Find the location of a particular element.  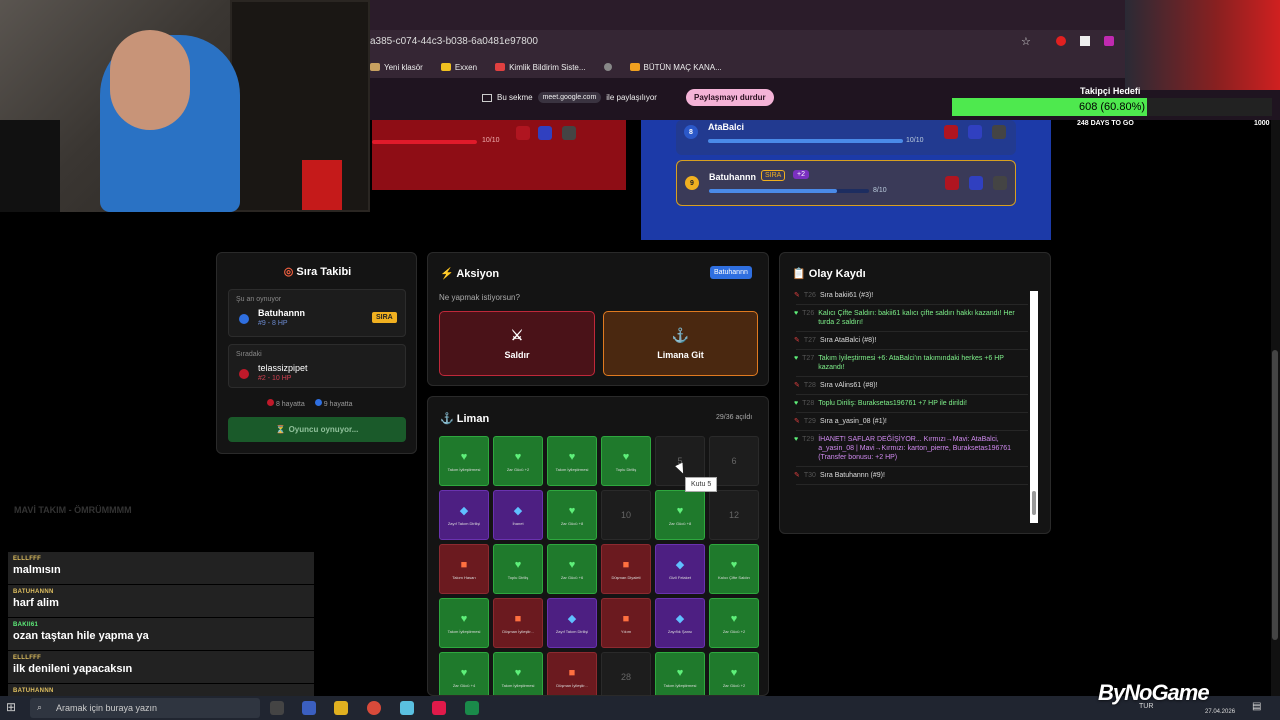

page-scrollbar-thumb is located at coordinates (1275, 495).